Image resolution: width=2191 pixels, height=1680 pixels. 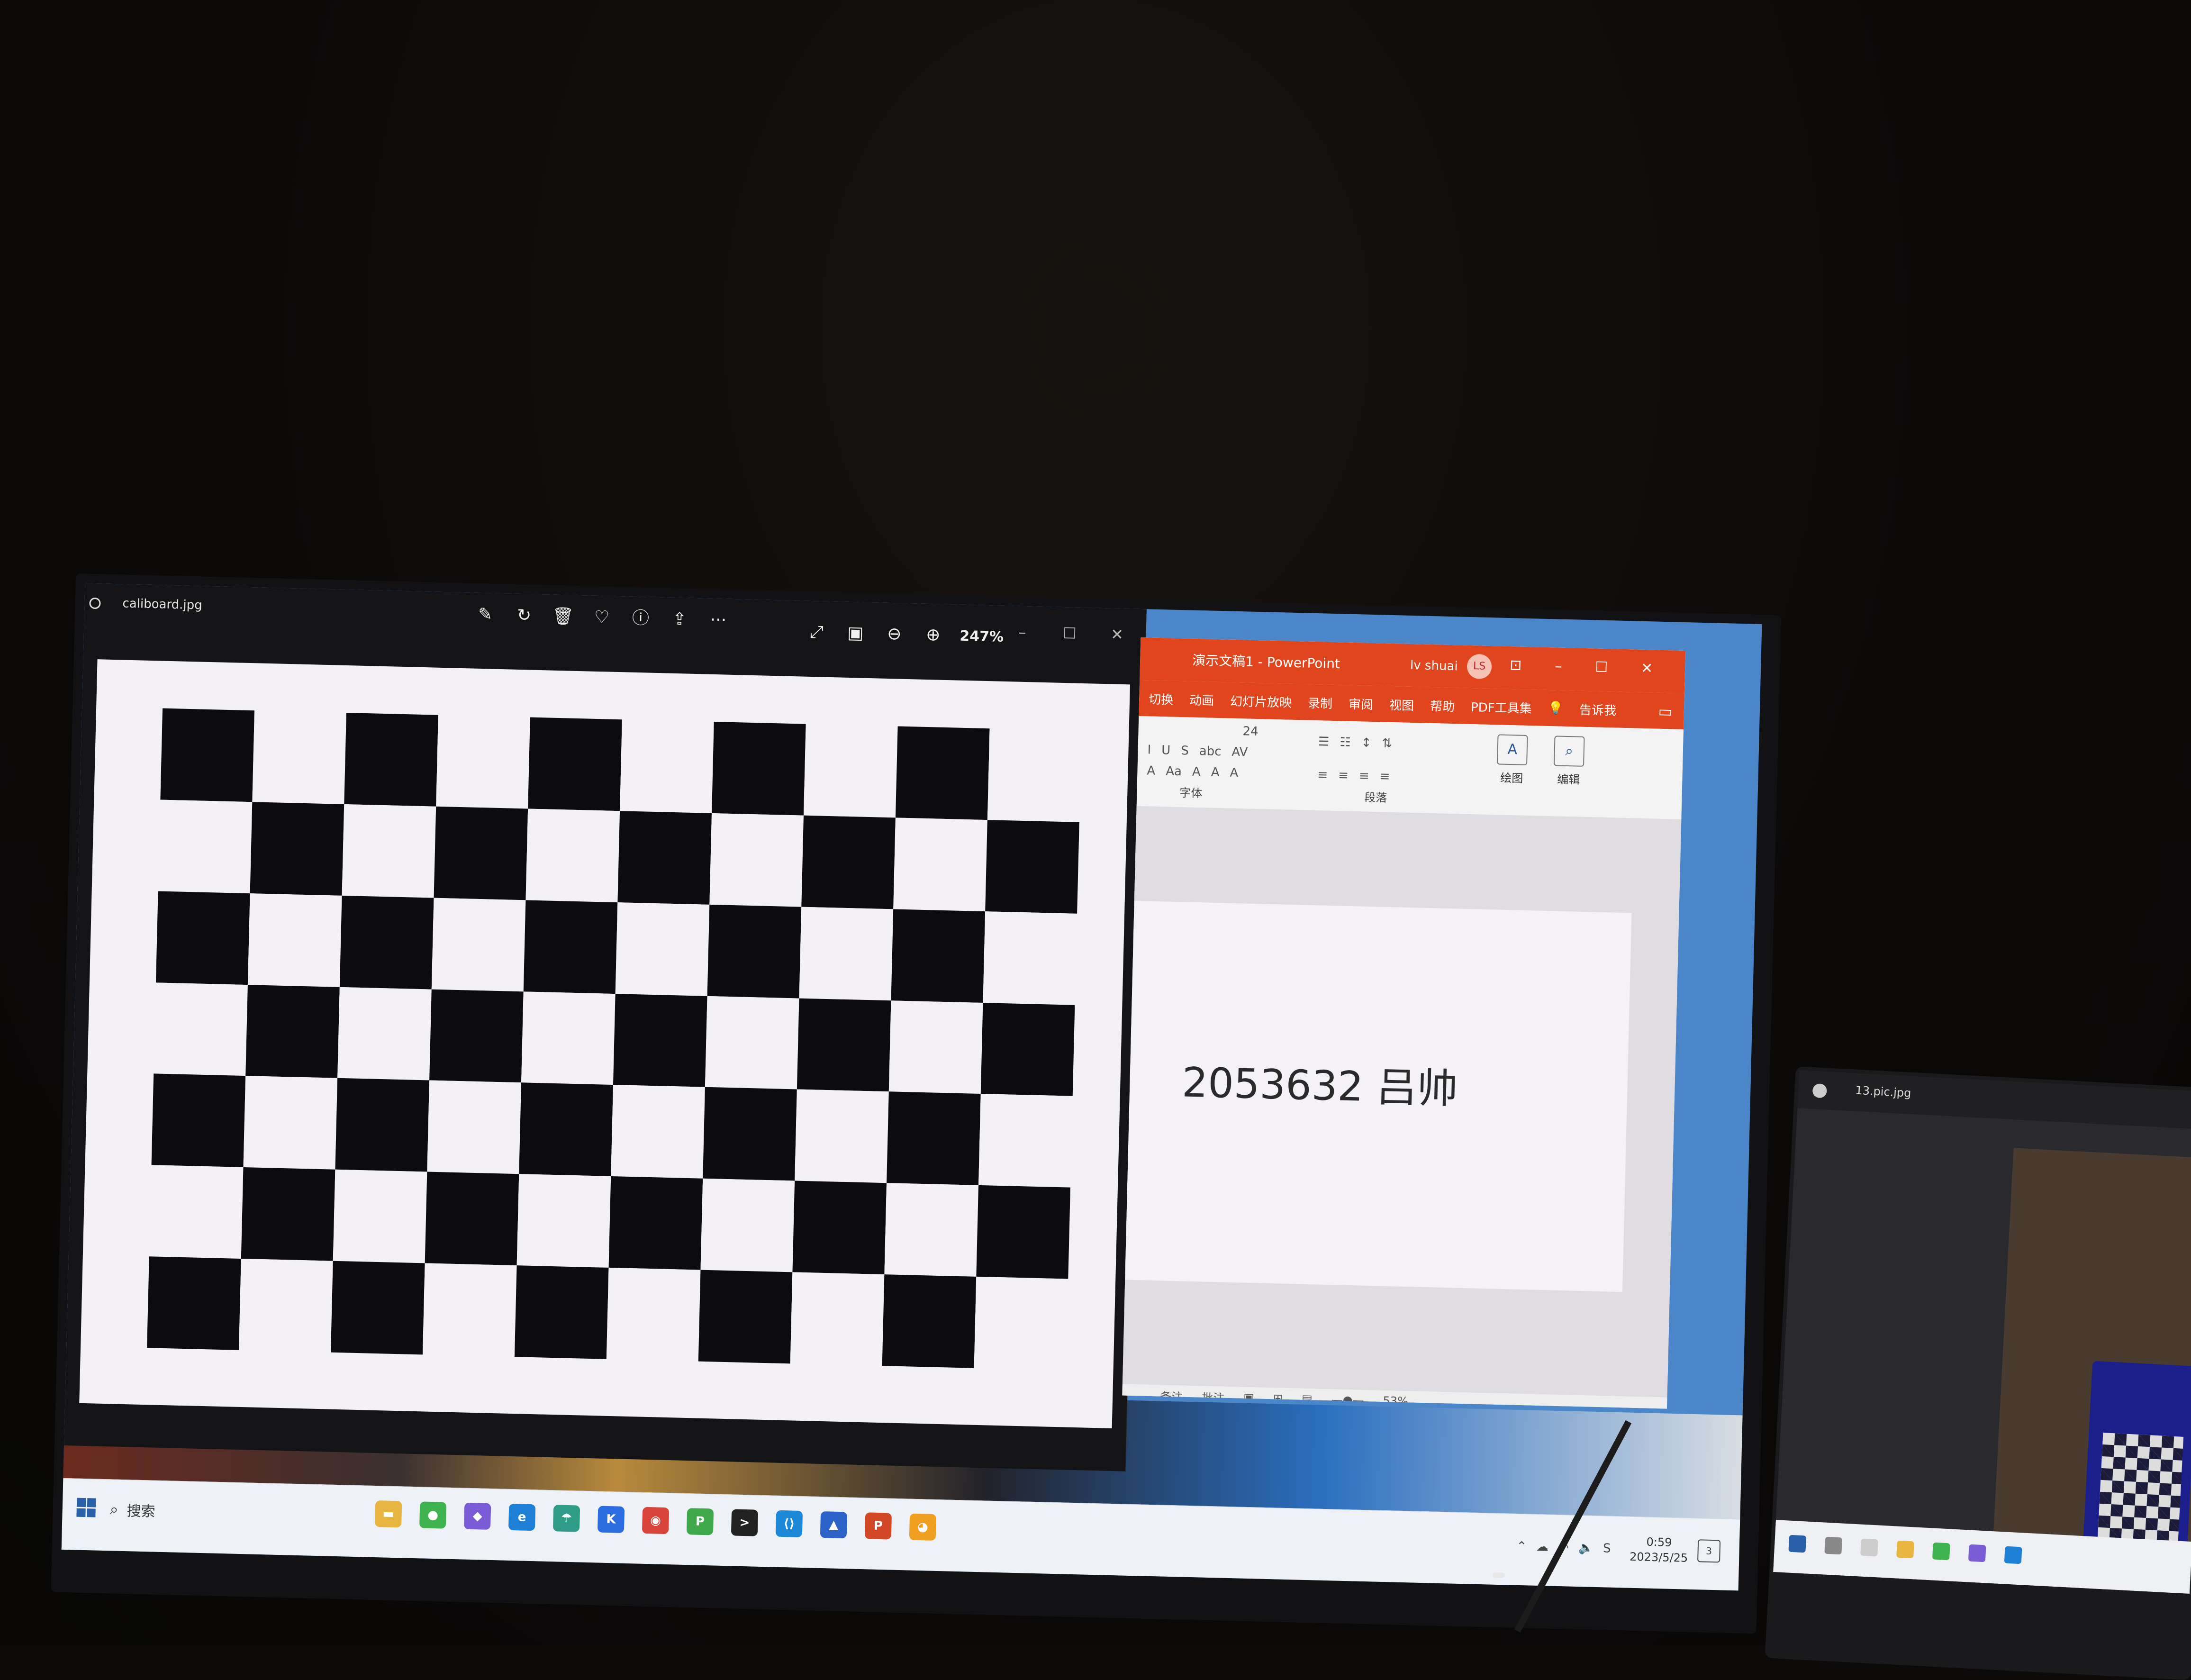 I want to click on comment-icon: ▭, so click(x=1665, y=711).